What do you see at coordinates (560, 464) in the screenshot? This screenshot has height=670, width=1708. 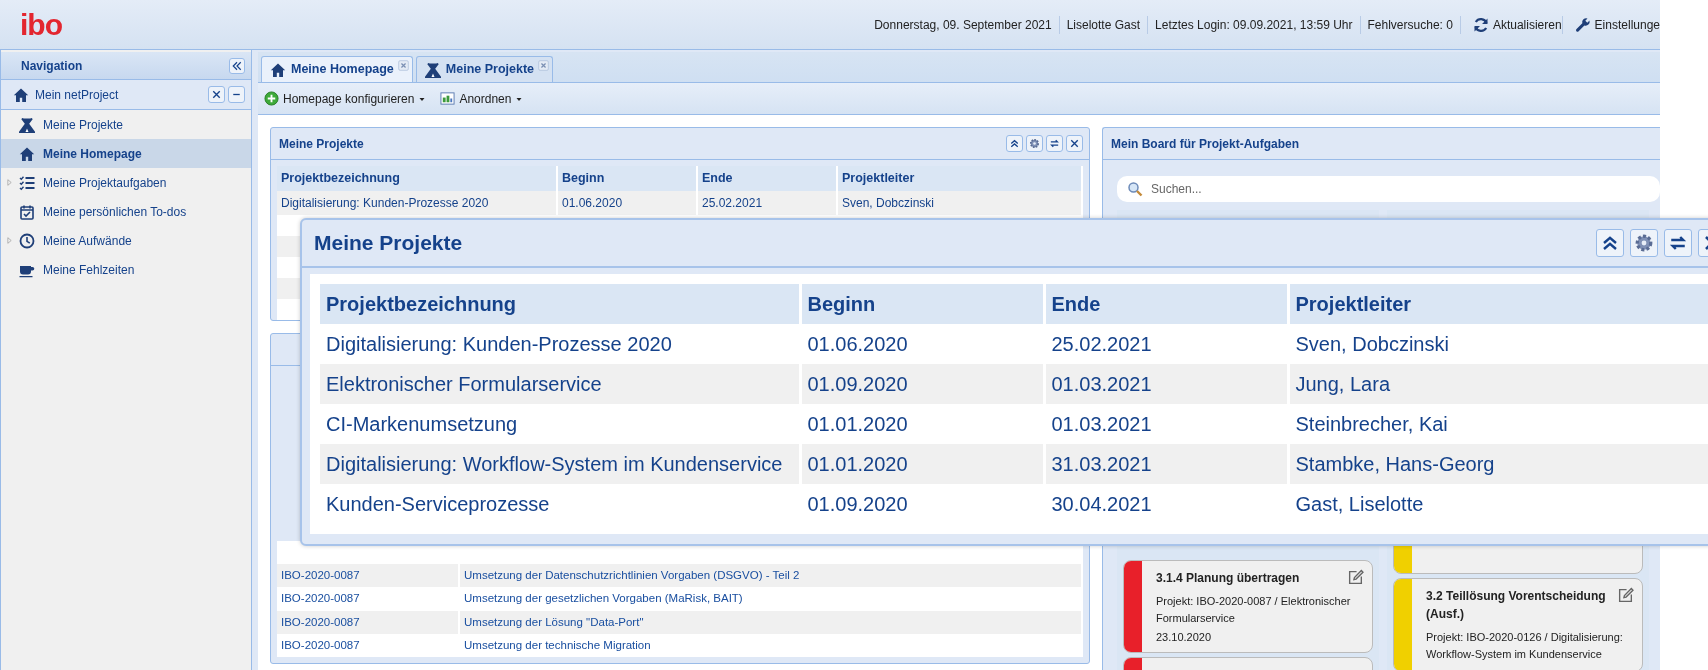 I see `table-cell: Digitalisierung: Workflow-System im Kundenservice` at bounding box center [560, 464].